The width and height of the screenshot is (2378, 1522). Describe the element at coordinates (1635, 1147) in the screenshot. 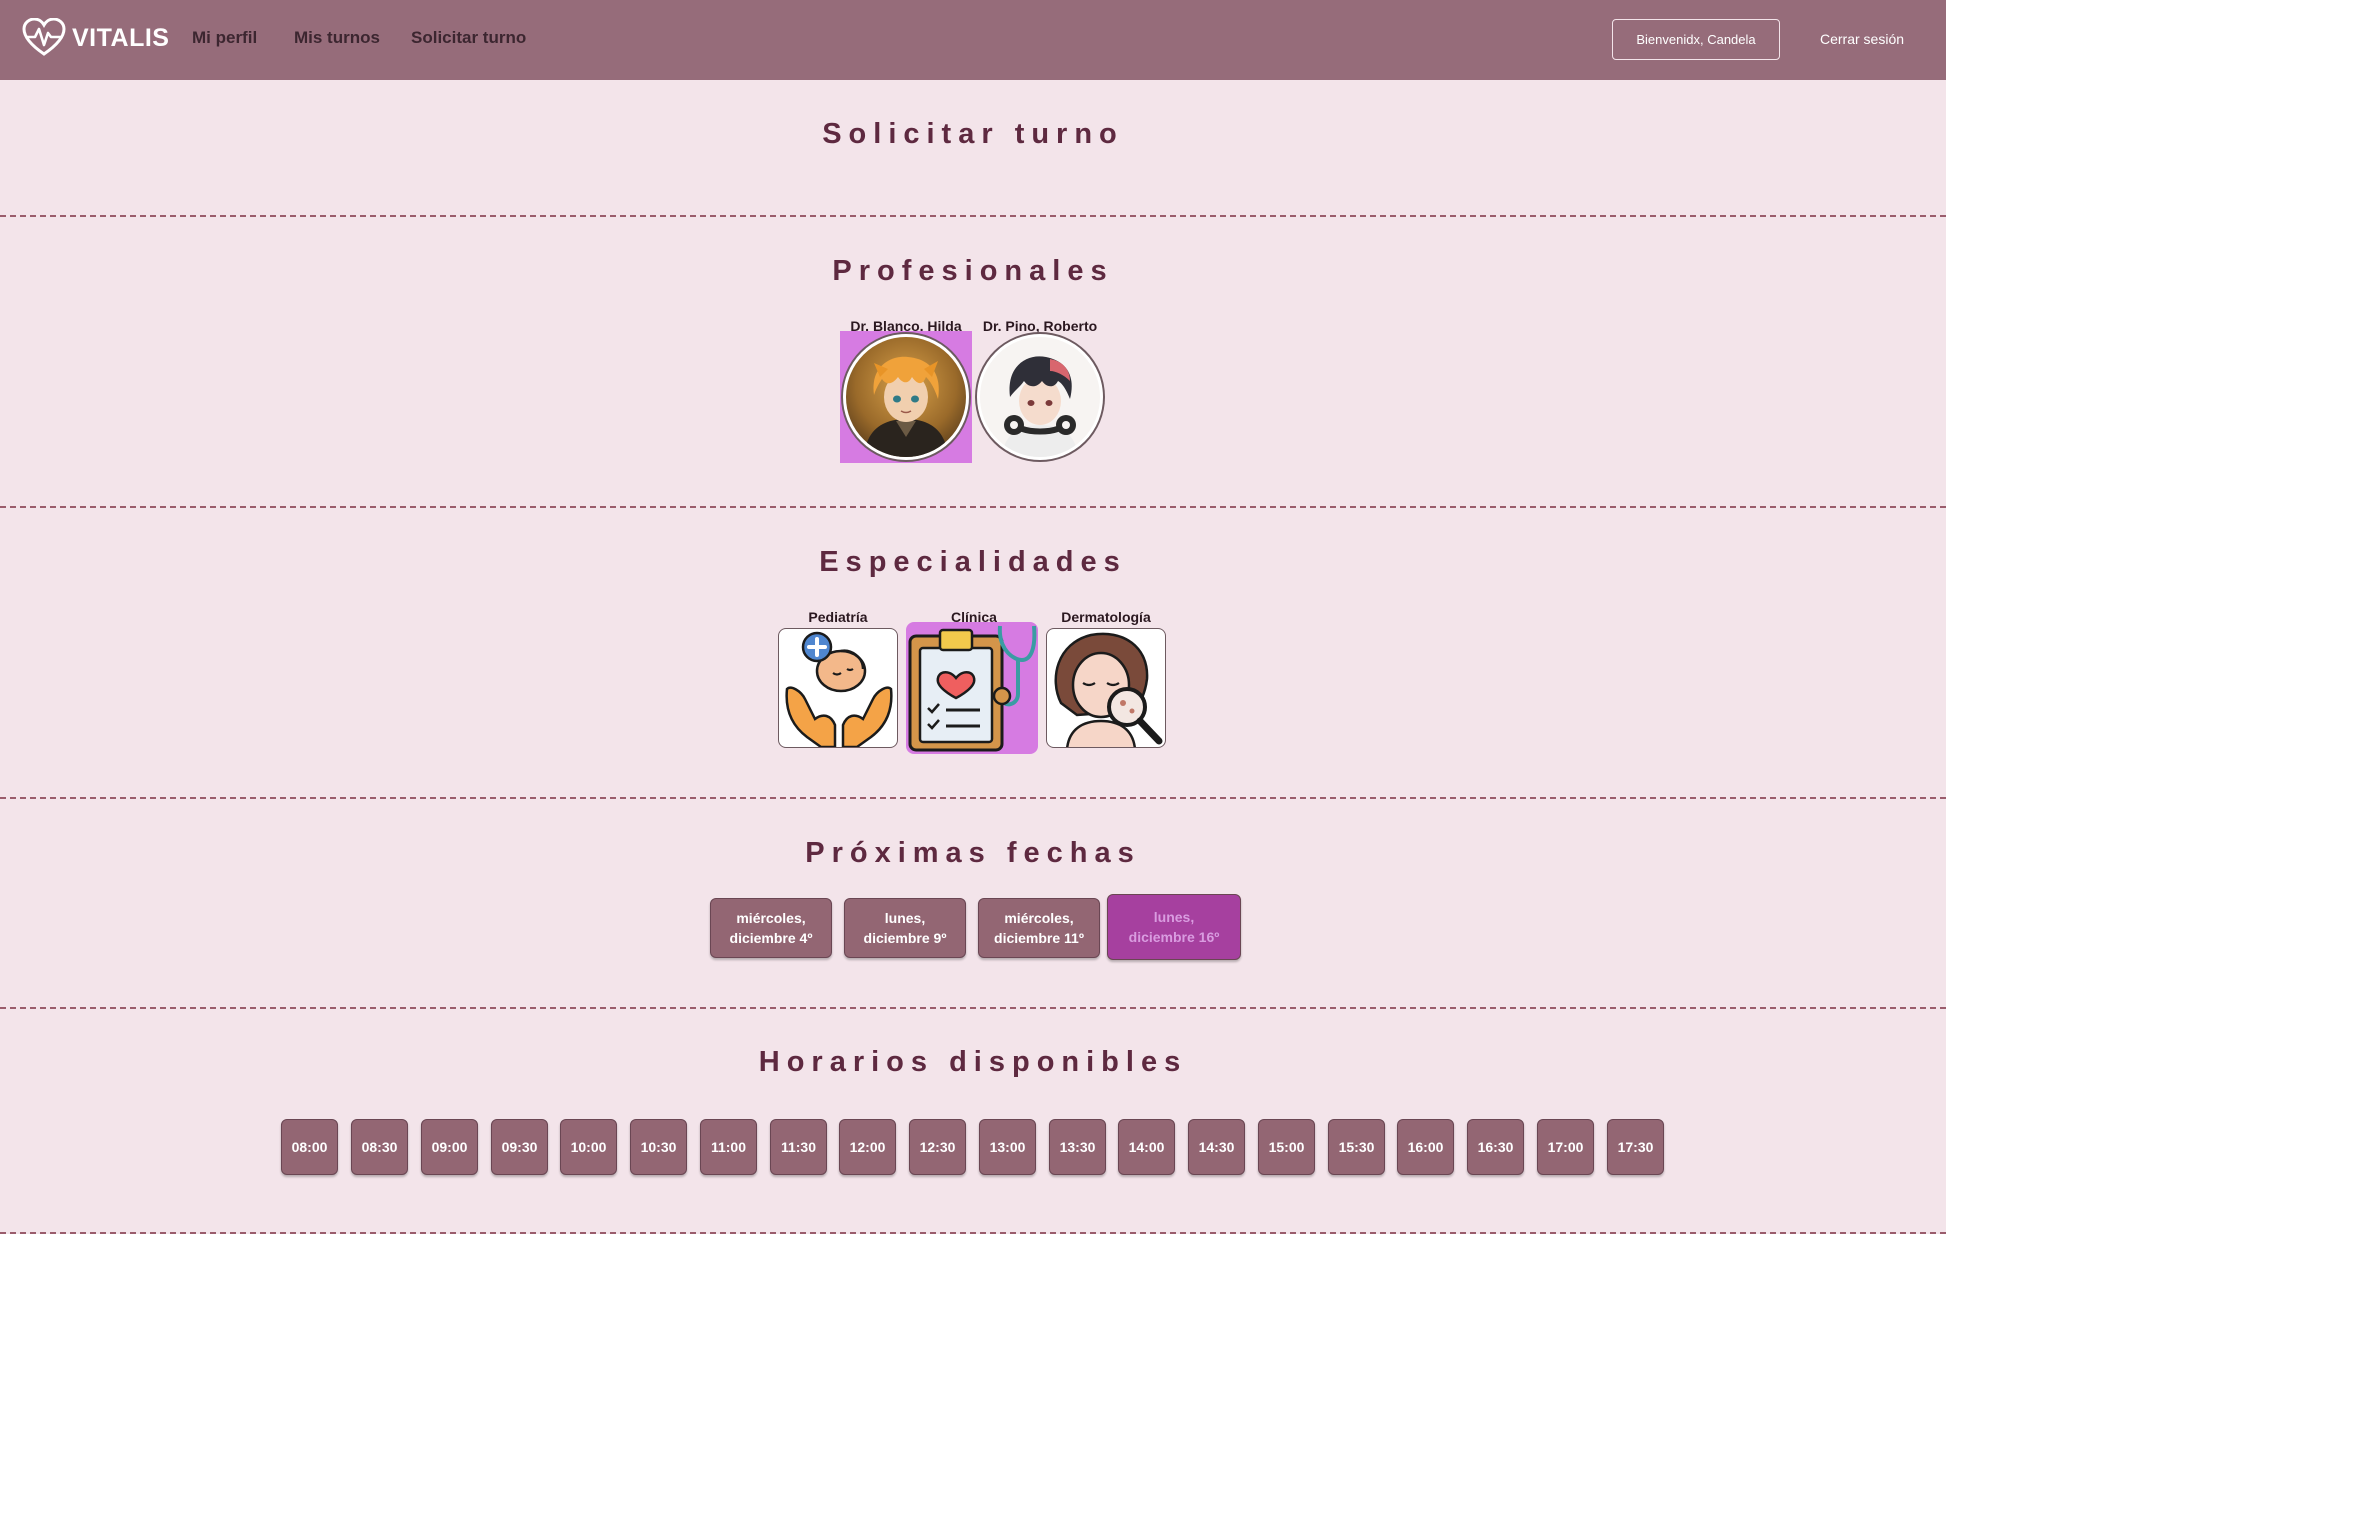

I see `time-slot-button: 17:30` at that location.